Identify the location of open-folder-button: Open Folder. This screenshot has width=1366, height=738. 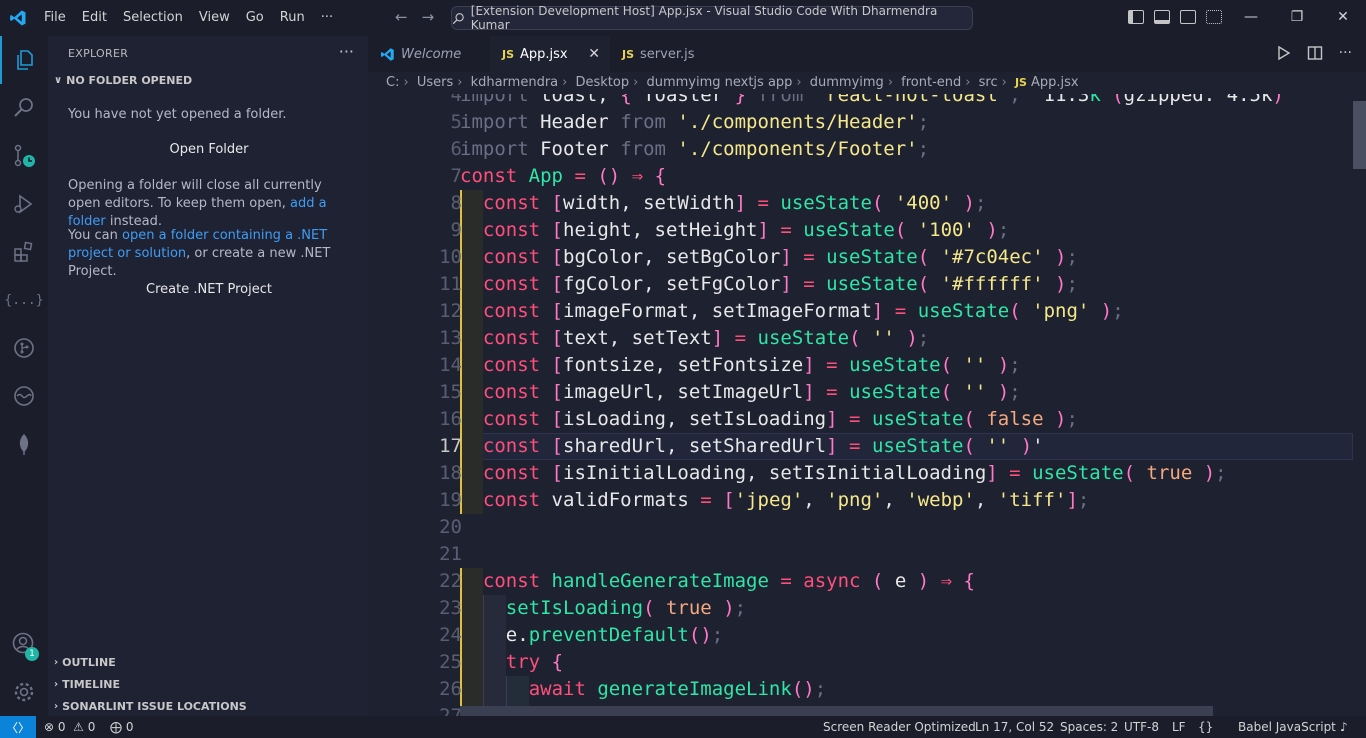
(209, 150).